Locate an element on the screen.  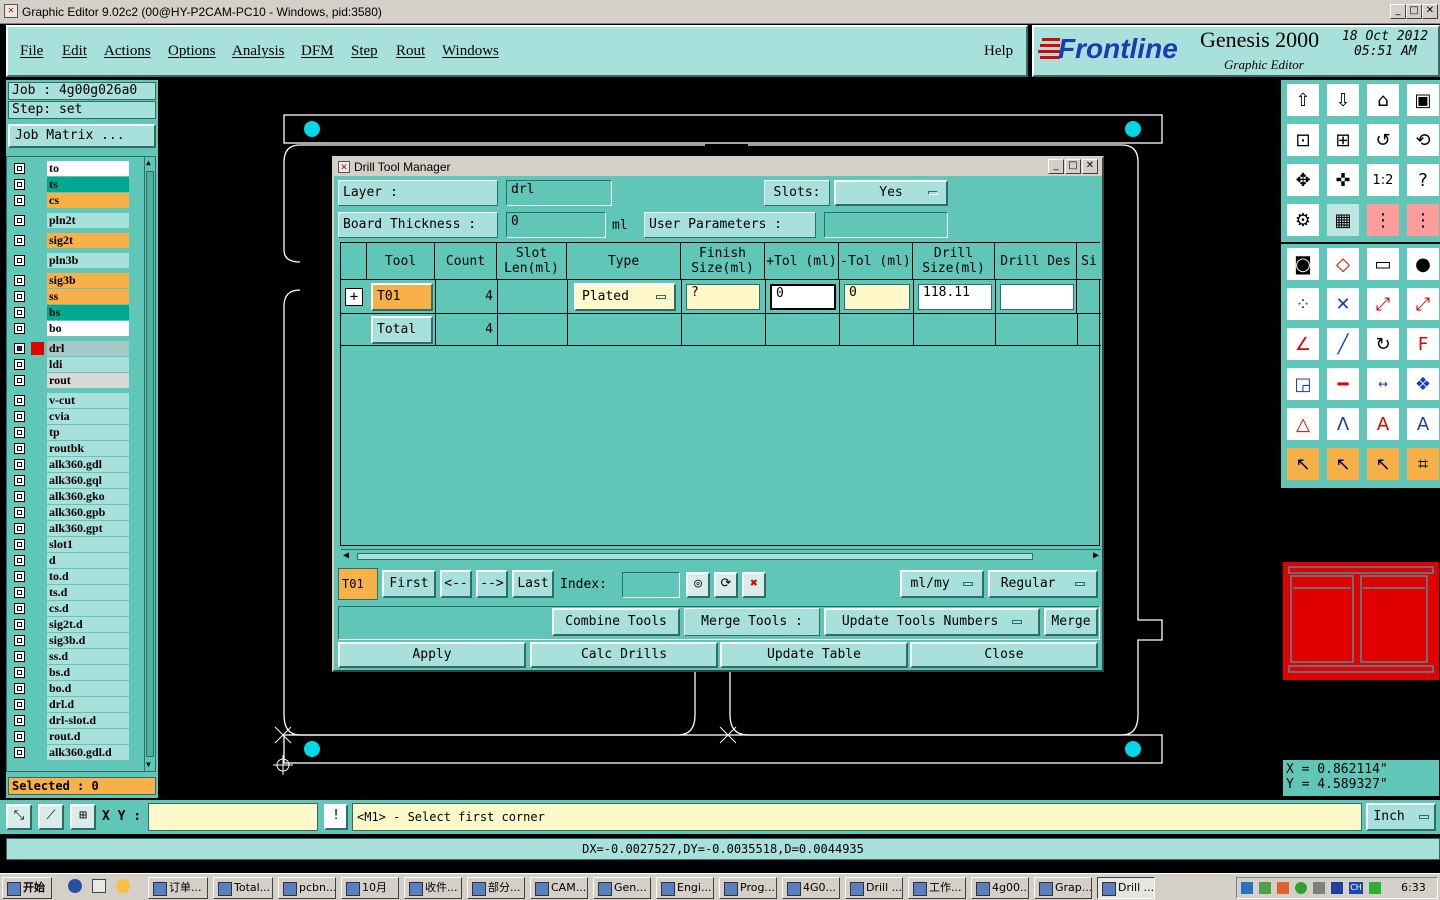
xy-input is located at coordinates (233, 817).